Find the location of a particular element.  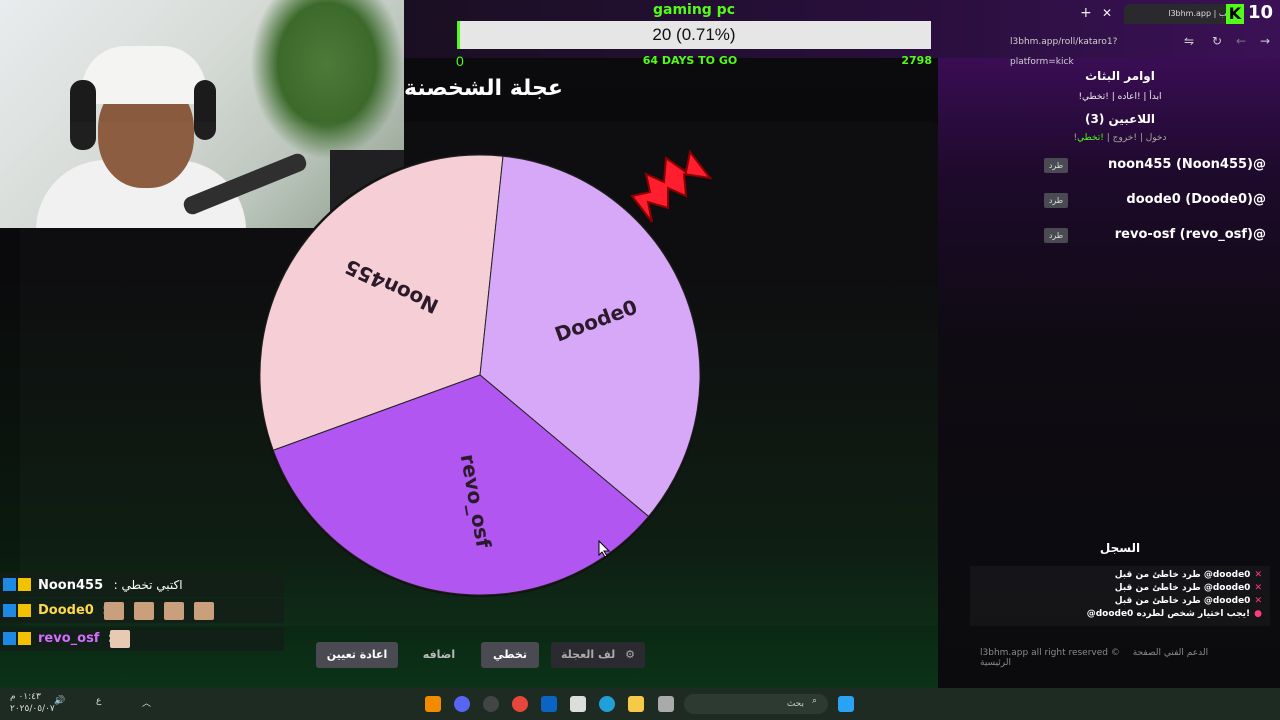

vlc-icon is located at coordinates (433, 704).